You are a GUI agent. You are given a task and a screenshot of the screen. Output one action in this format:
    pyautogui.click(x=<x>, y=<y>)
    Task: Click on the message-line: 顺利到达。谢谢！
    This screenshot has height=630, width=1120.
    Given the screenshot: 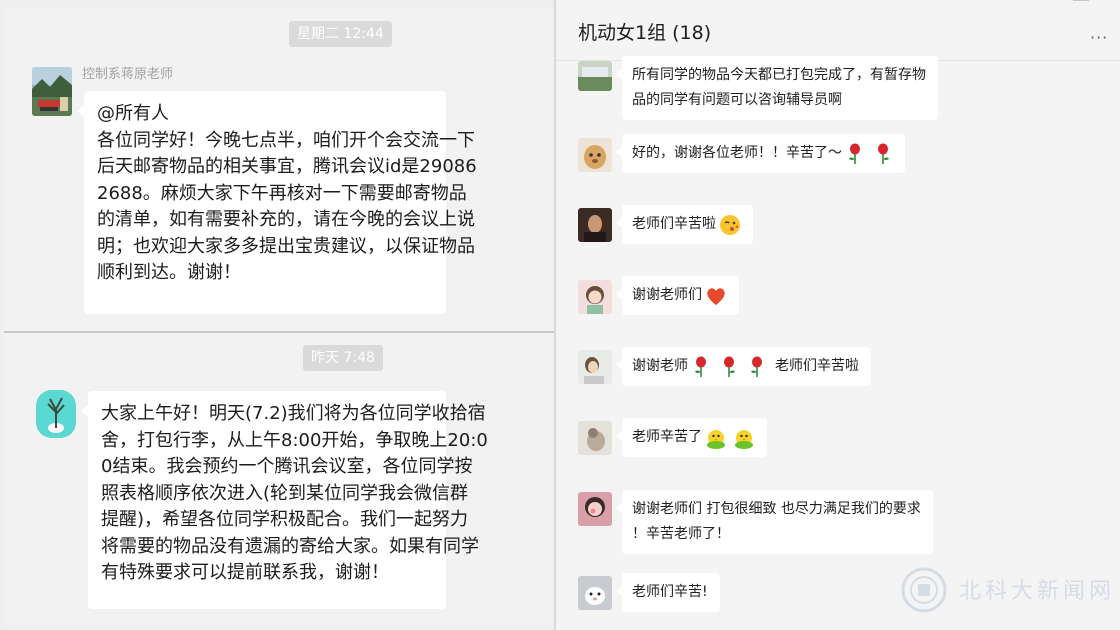 What is the action you would take?
    pyautogui.click(x=169, y=272)
    